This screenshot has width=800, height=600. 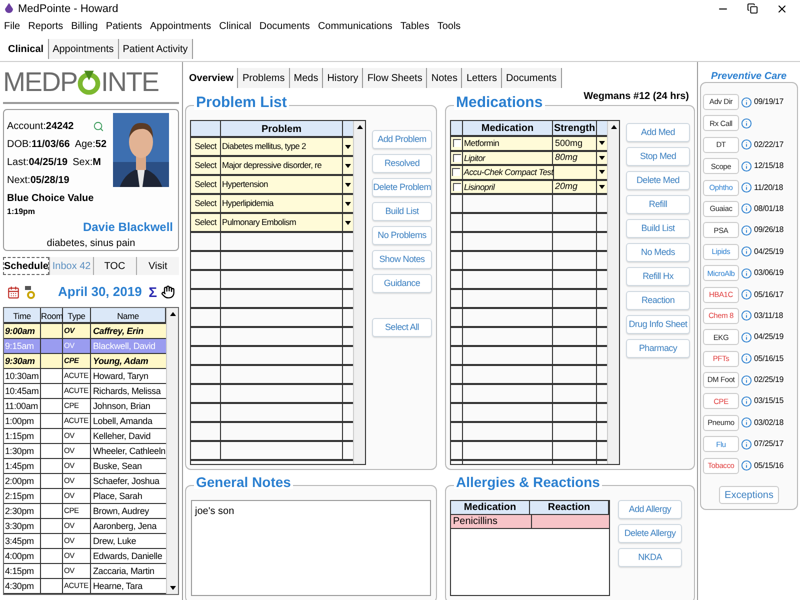 I want to click on care-date: 05/16/17, so click(x=769, y=294).